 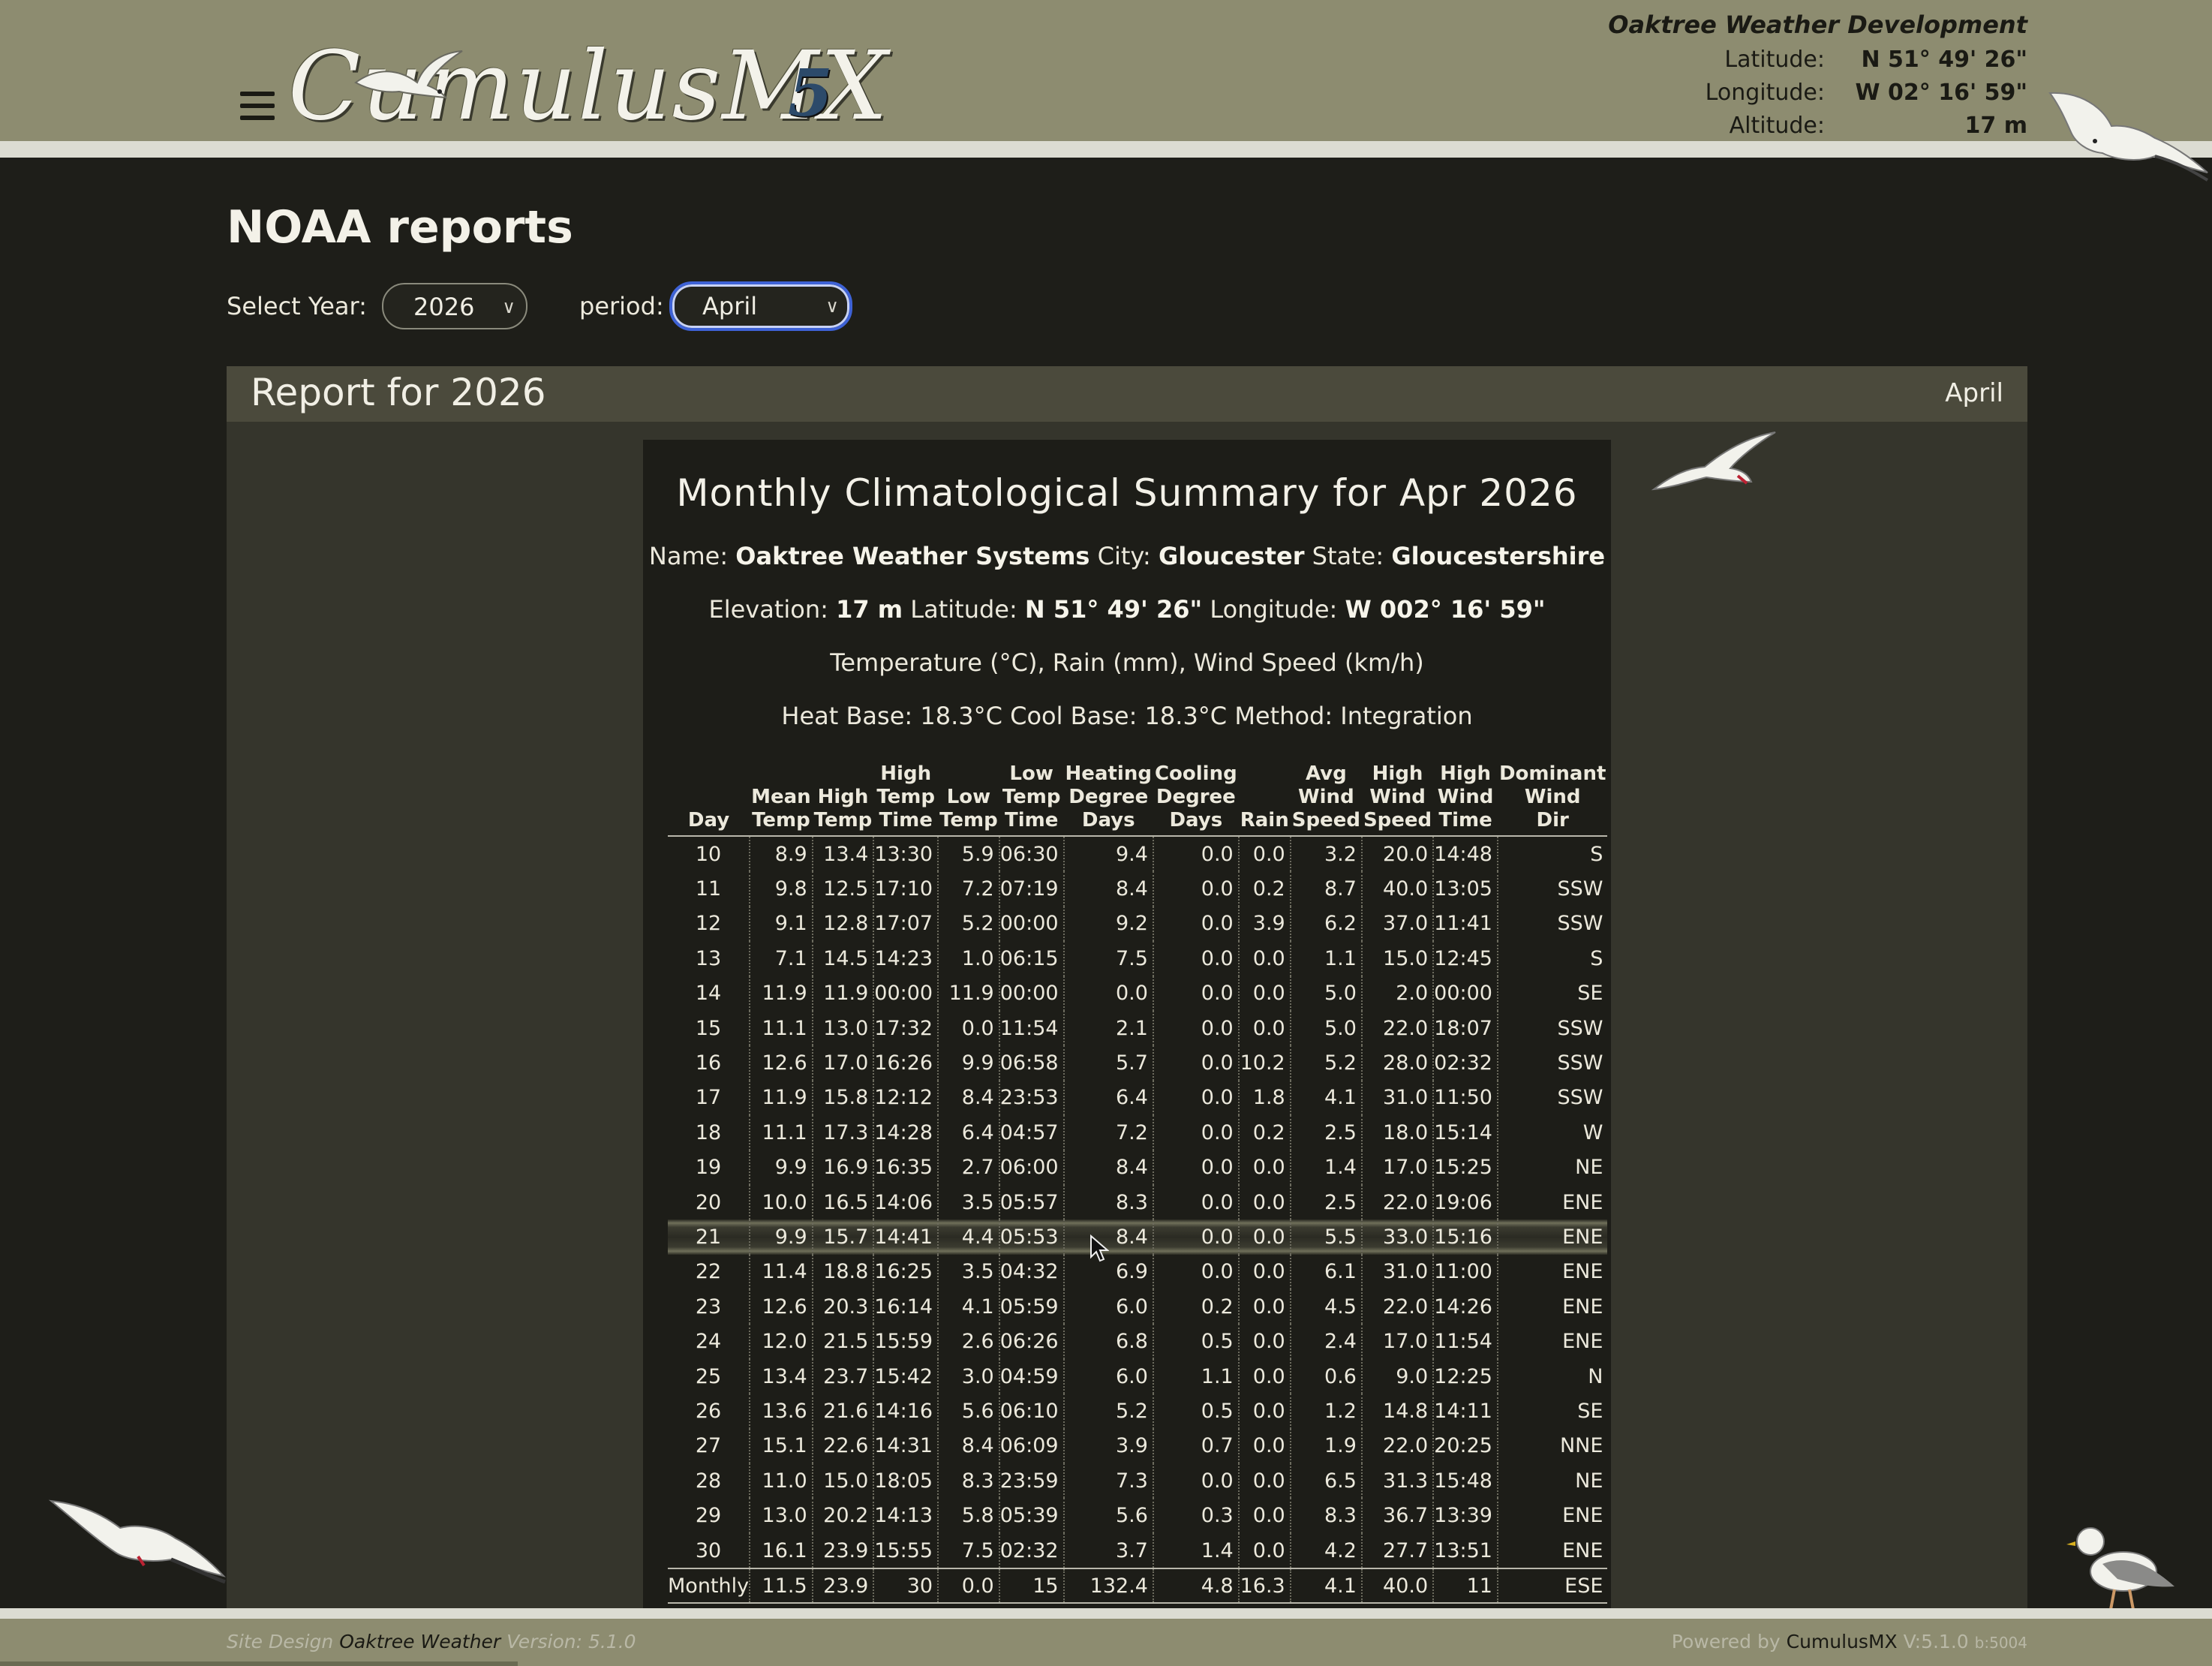 What do you see at coordinates (969, 1376) in the screenshot?
I see `table-cell: 3.0` at bounding box center [969, 1376].